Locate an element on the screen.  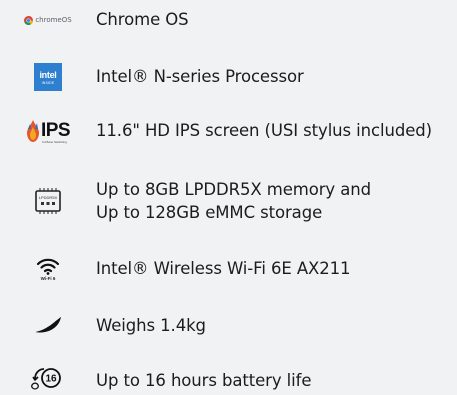
spec-text-weight: Weighs 1.4kg is located at coordinates (151, 325).